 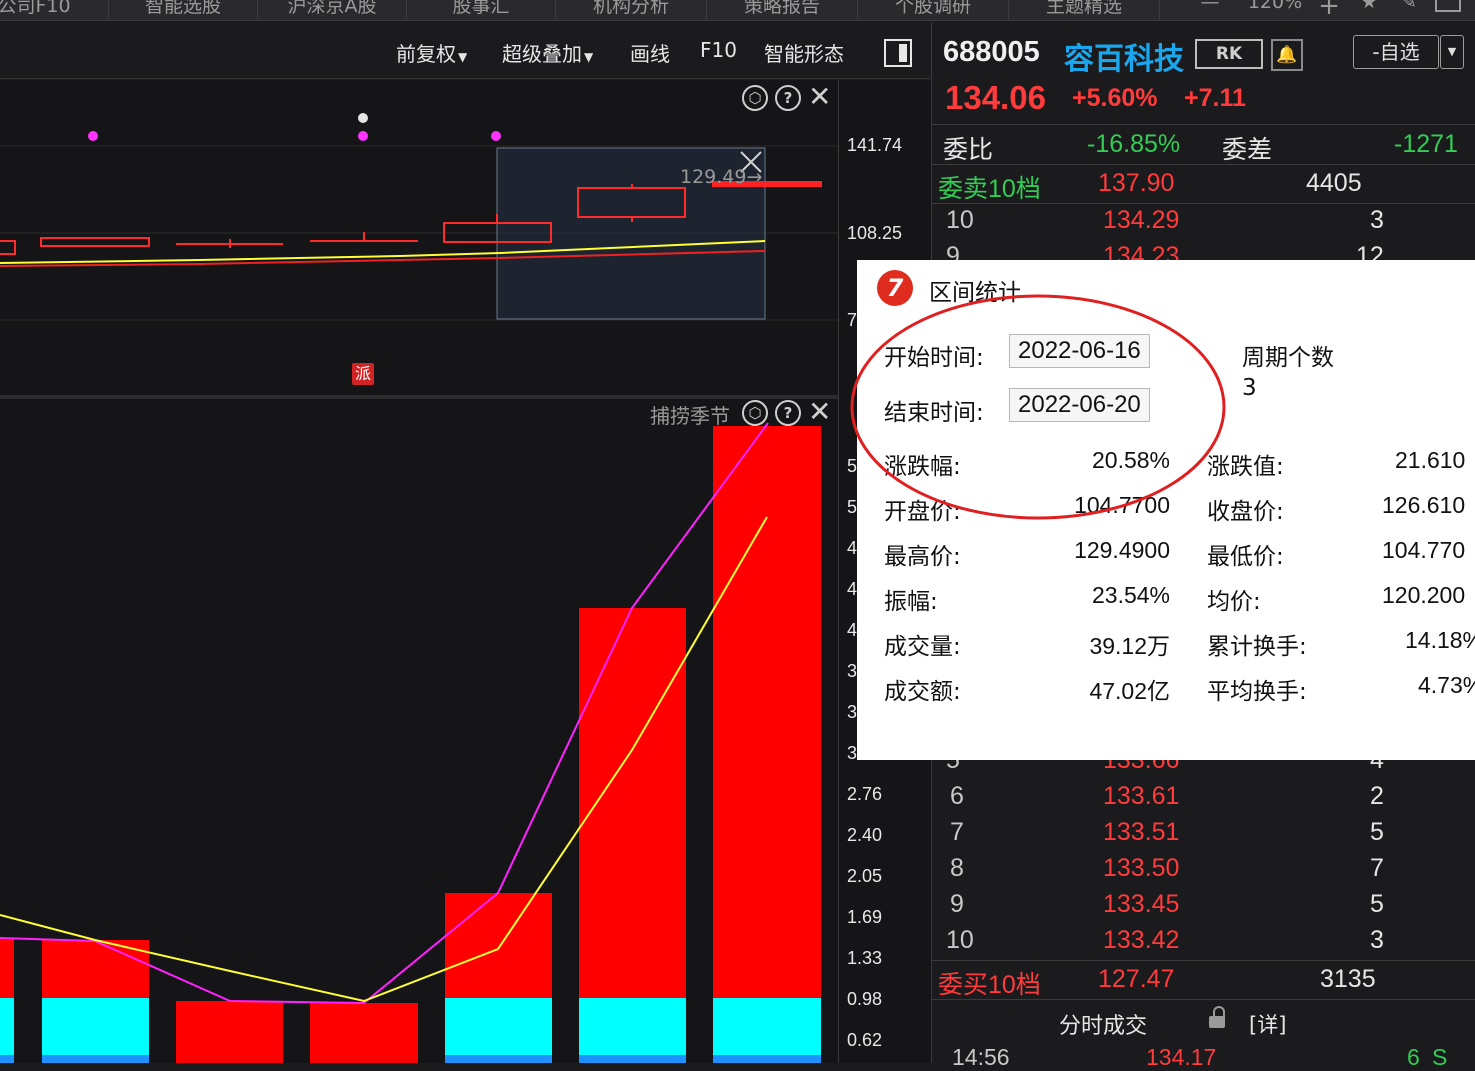 I want to click on watchlist-dropdown-icon: ▼, so click(x=1452, y=52).